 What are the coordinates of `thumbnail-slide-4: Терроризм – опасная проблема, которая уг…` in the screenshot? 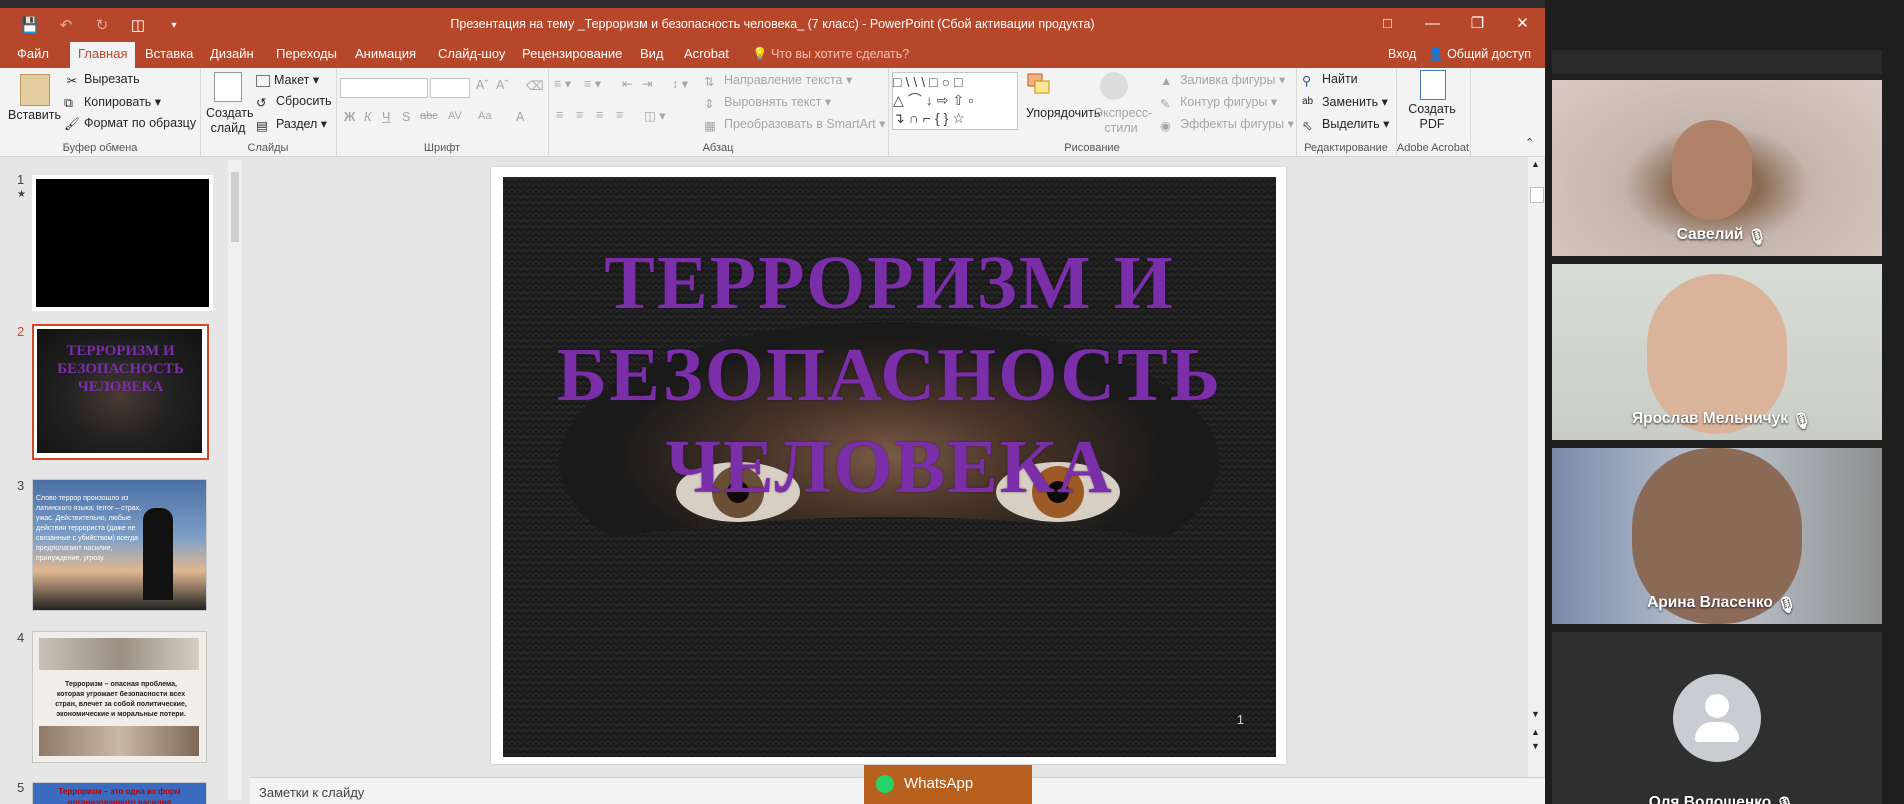 It's located at (119, 697).